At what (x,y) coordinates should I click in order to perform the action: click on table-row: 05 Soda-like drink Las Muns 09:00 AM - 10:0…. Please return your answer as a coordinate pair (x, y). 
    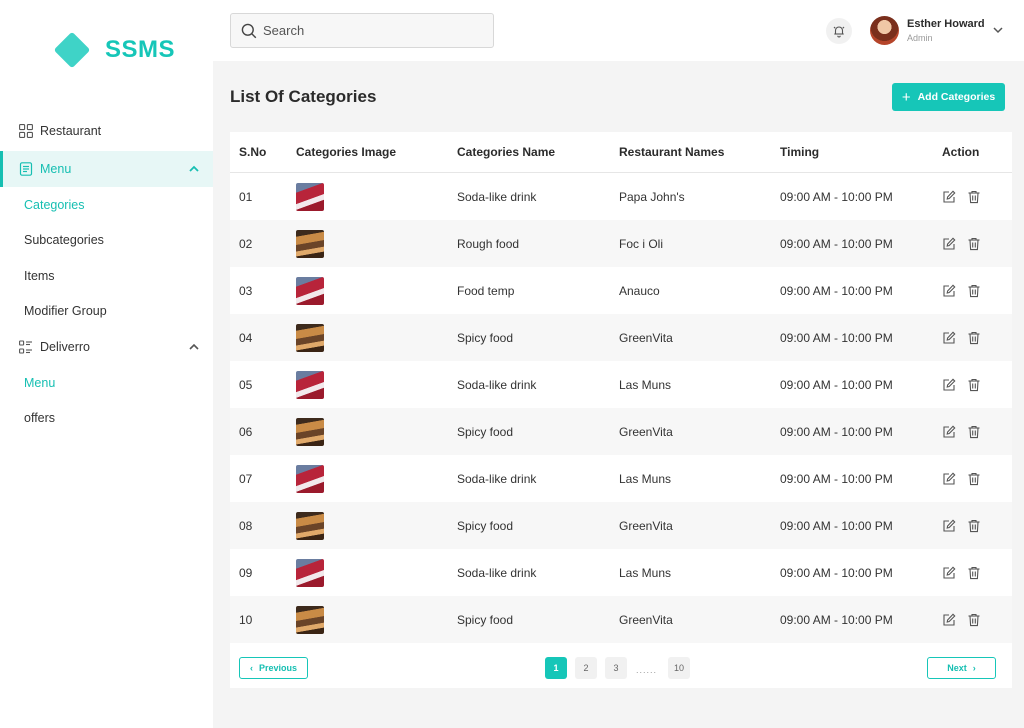
    Looking at the image, I should click on (621, 384).